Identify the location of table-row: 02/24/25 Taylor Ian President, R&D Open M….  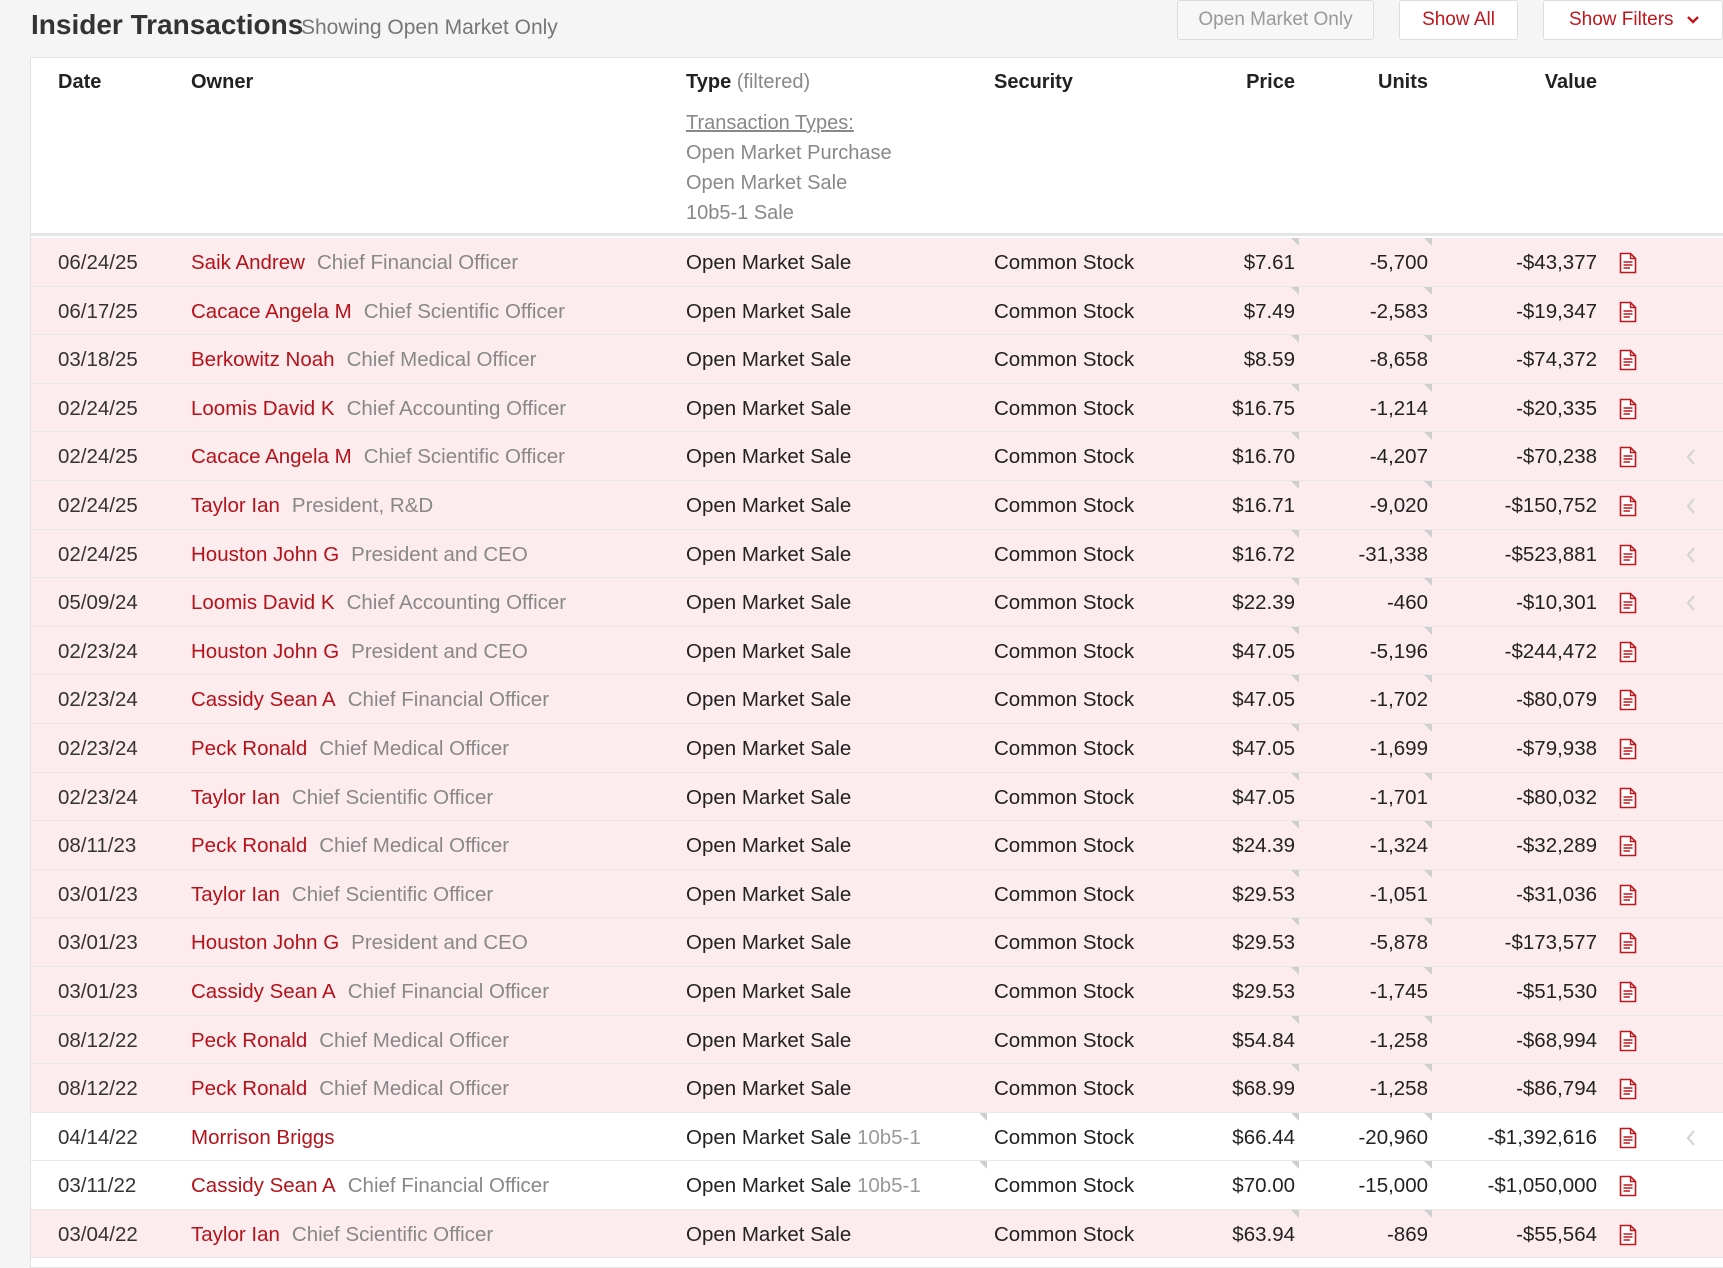
(877, 505).